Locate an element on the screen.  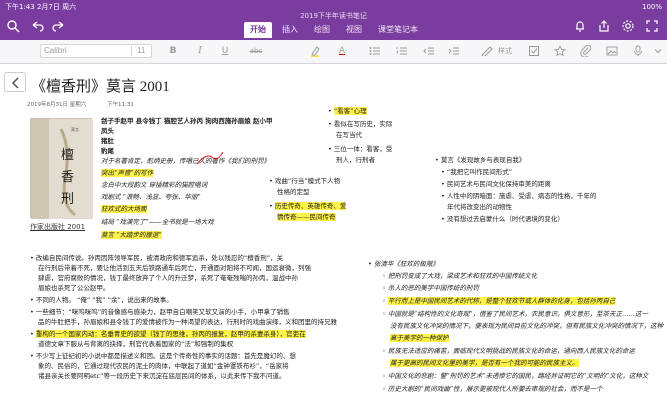
redo-icon is located at coordinates (59, 26).